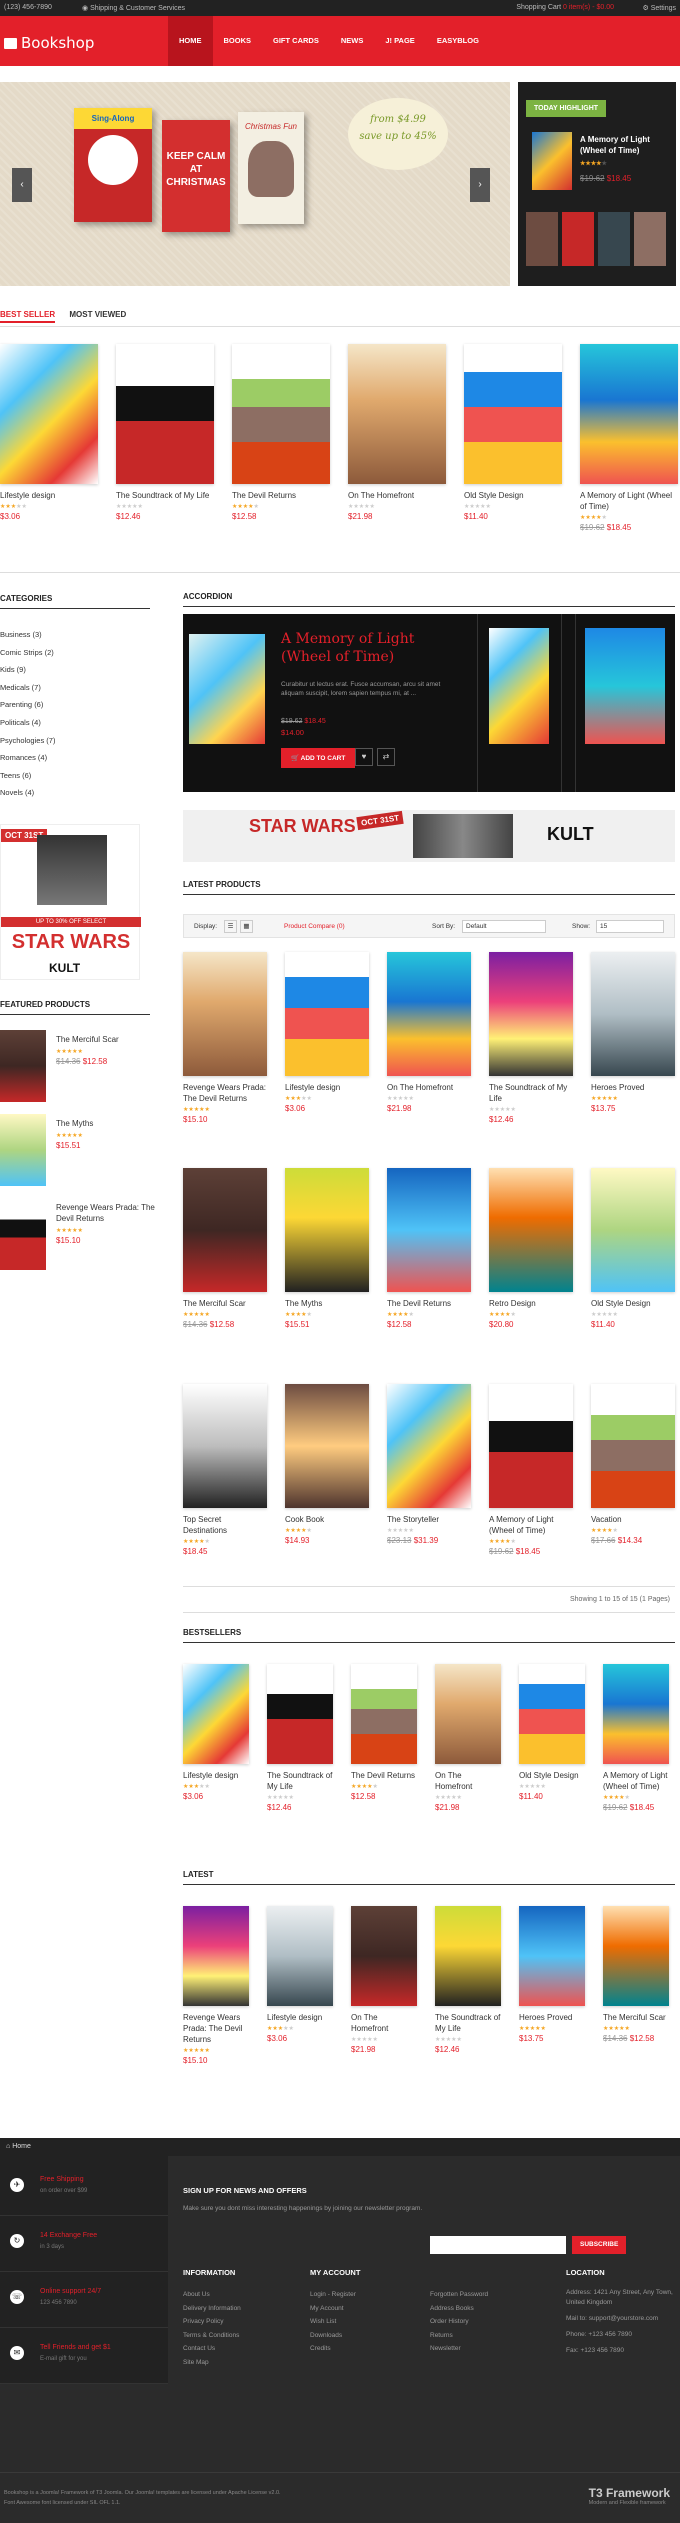 This screenshot has height=2523, width=680. Describe the element at coordinates (212, 2363) in the screenshot. I see `footer-info-link: Site Map` at that location.